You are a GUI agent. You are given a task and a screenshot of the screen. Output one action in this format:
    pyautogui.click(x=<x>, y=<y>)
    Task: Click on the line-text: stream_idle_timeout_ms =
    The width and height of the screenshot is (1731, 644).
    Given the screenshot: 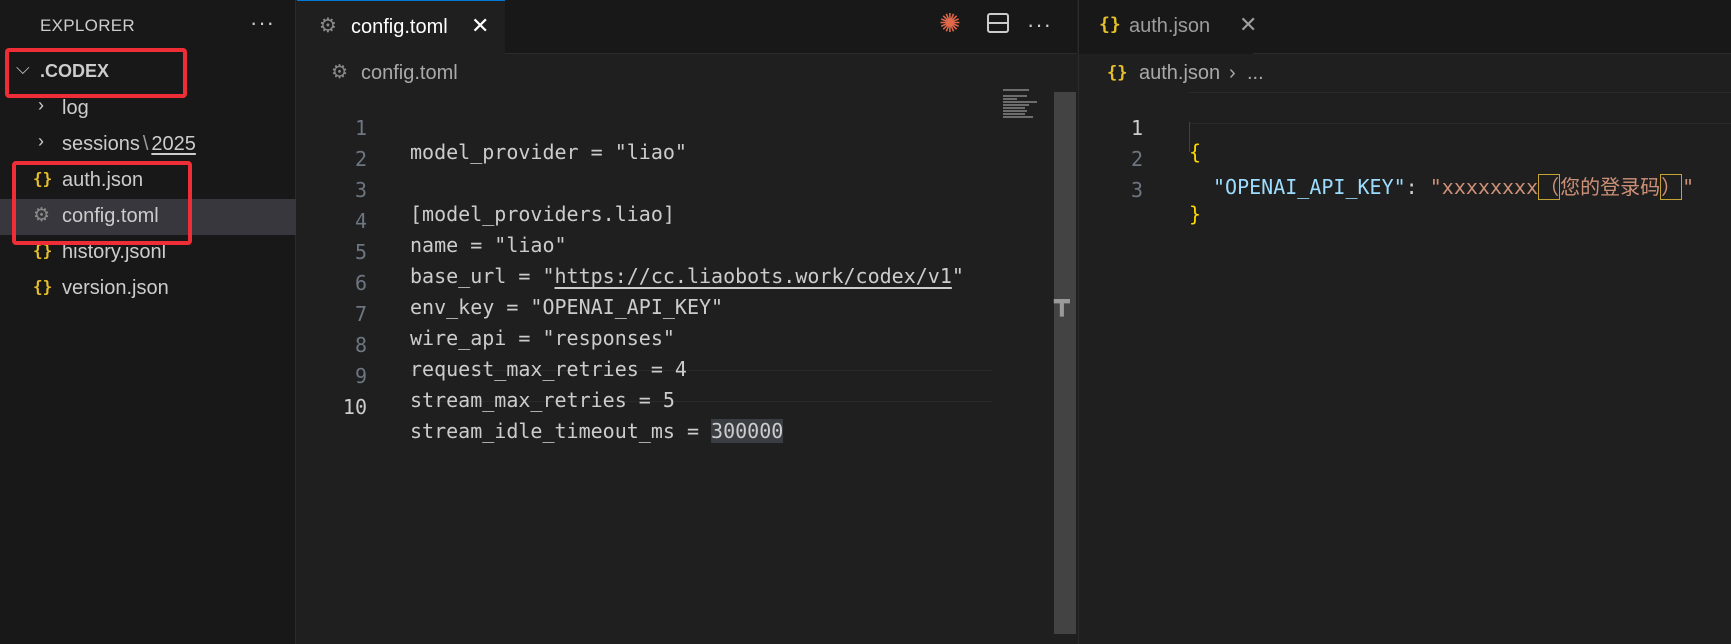 What is the action you would take?
    pyautogui.click(x=561, y=431)
    